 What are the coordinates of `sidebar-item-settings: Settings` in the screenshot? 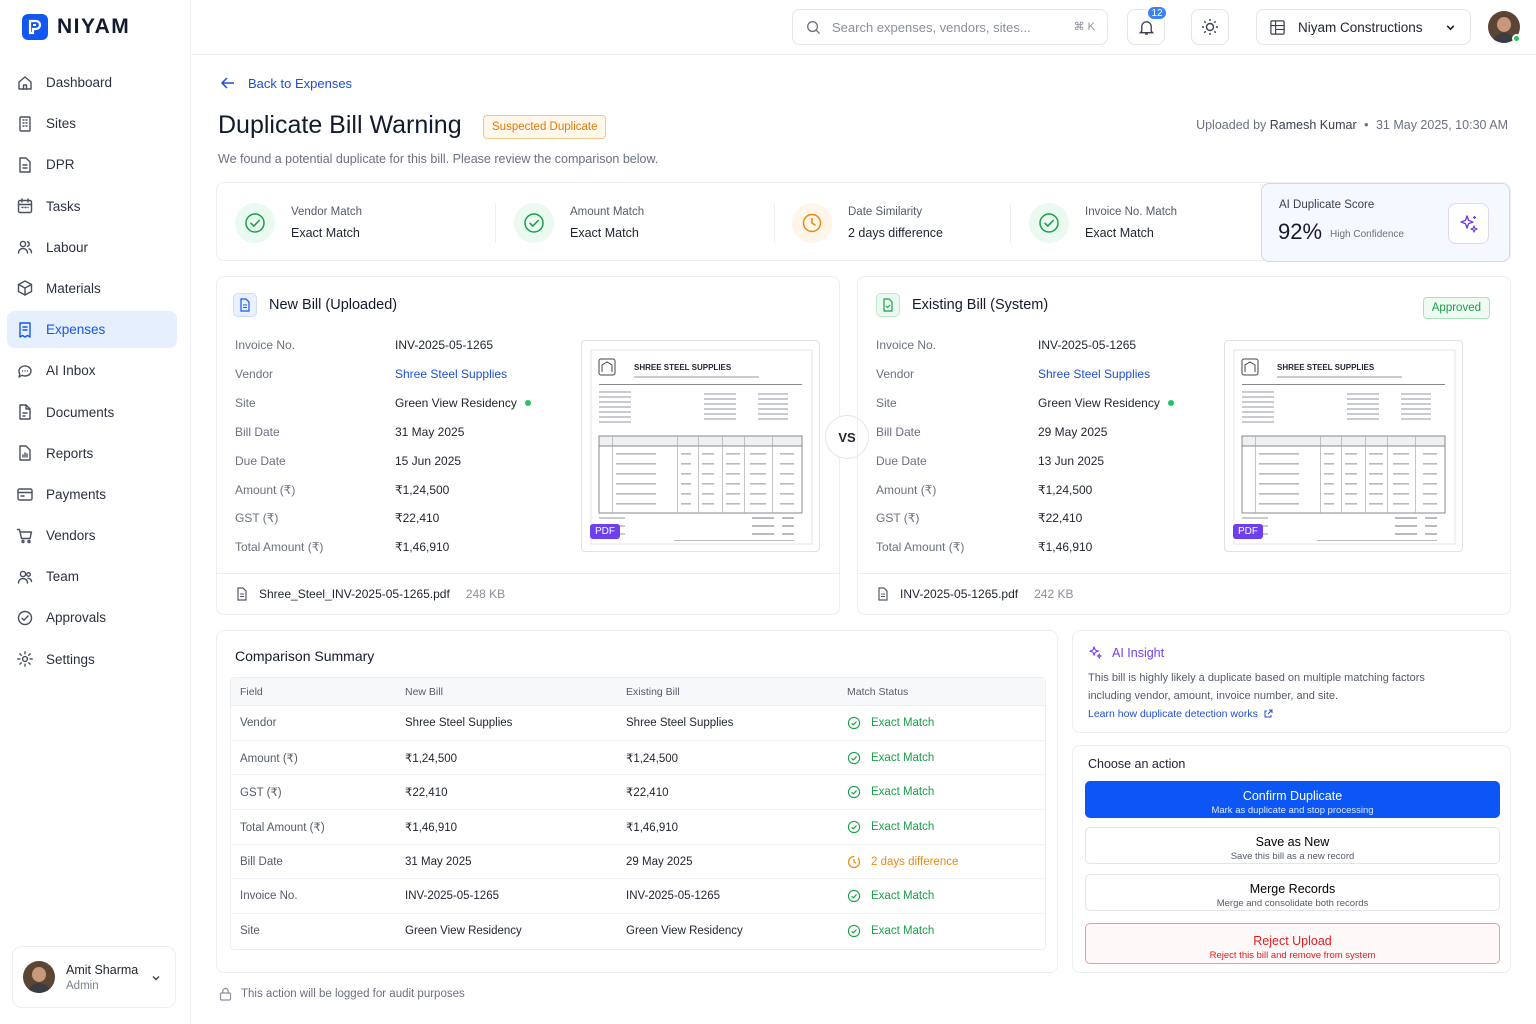 It's located at (92, 659).